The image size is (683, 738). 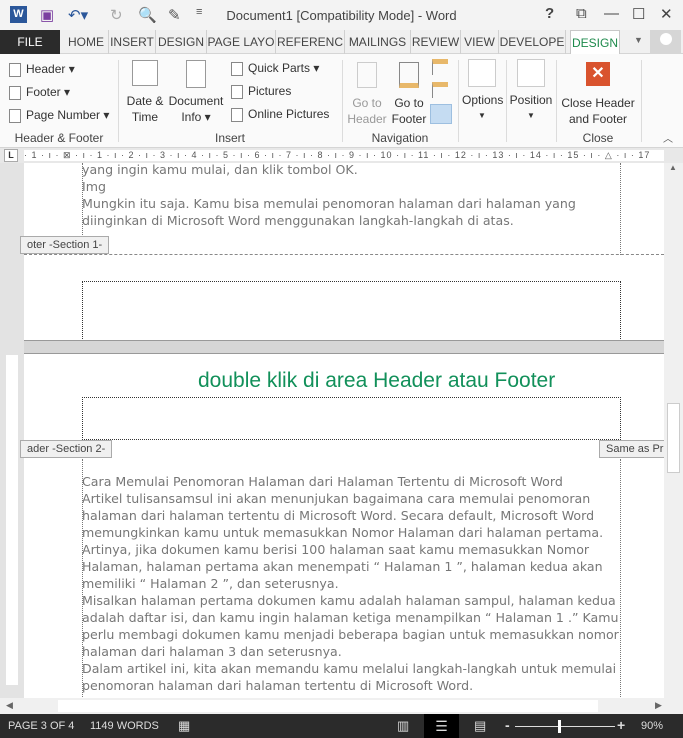 I want to click on vertical-scrollbar: ▲, so click(x=673, y=430).